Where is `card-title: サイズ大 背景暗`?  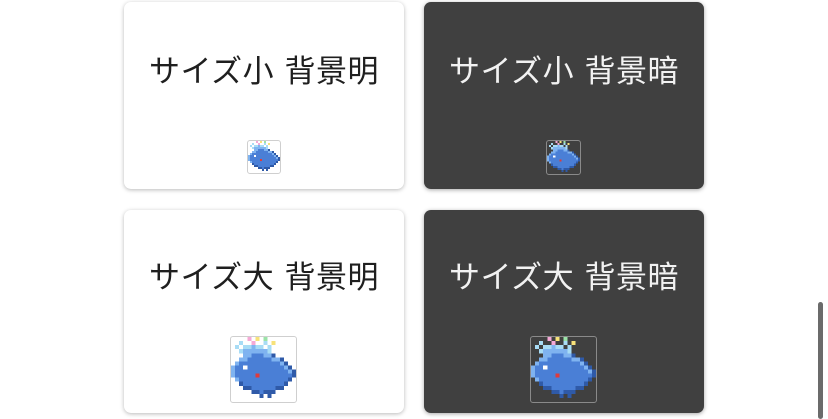
card-title: サイズ大 背景暗 is located at coordinates (564, 278).